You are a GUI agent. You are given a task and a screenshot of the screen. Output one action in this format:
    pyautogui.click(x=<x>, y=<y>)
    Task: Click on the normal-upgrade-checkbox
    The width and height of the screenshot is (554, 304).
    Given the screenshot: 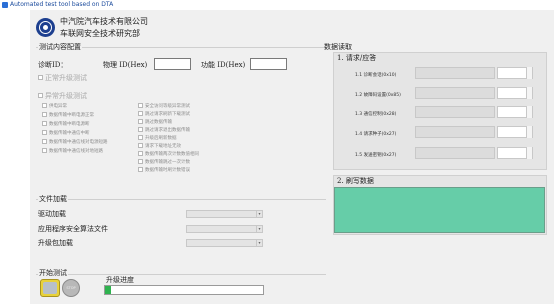 What is the action you would take?
    pyautogui.click(x=40, y=77)
    